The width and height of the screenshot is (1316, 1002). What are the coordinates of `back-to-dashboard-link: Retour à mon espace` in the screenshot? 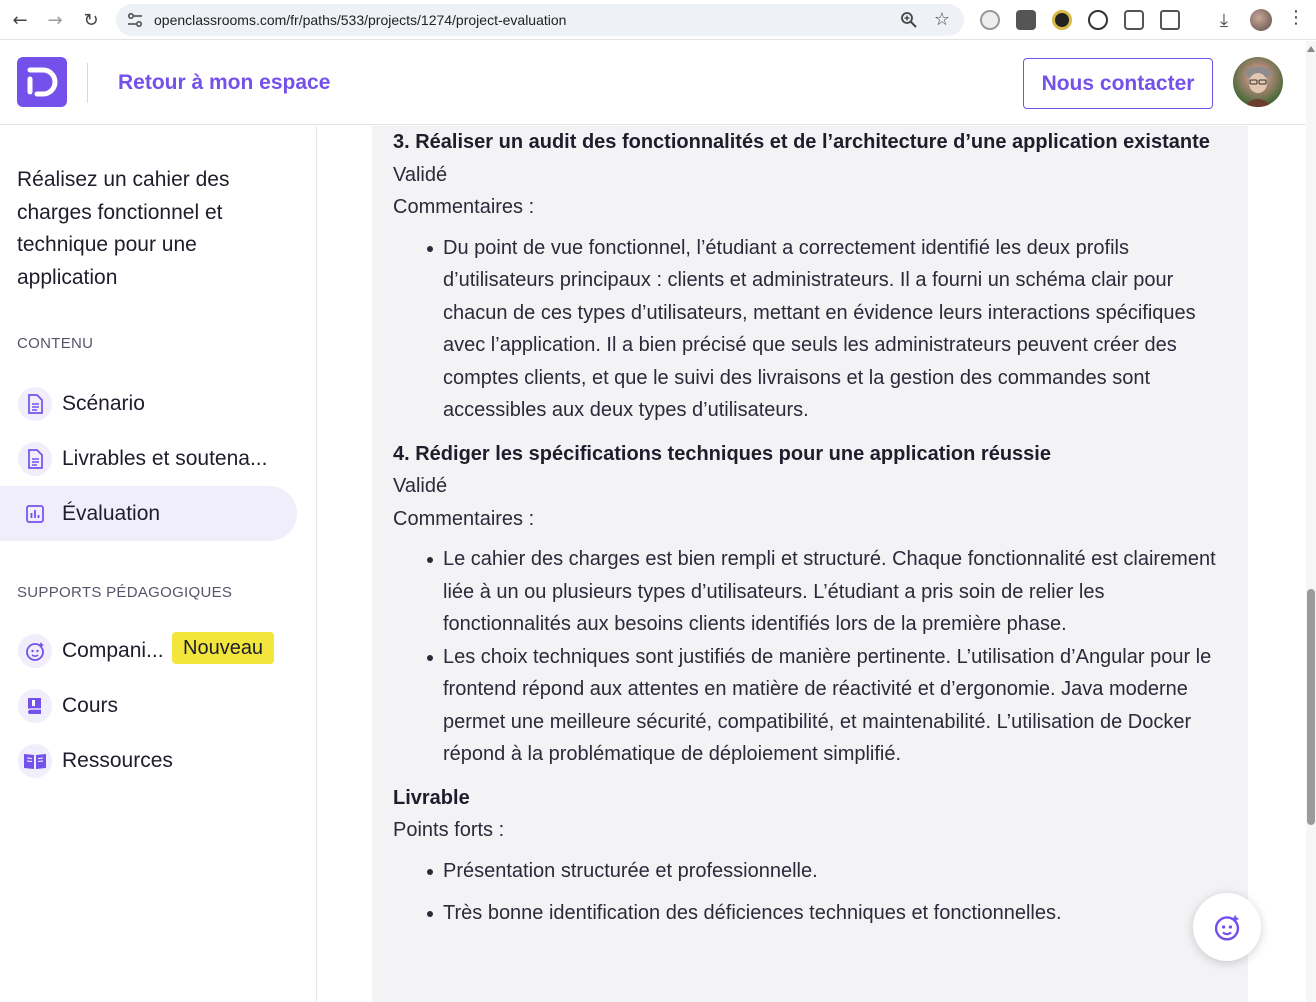 It's located at (224, 83).